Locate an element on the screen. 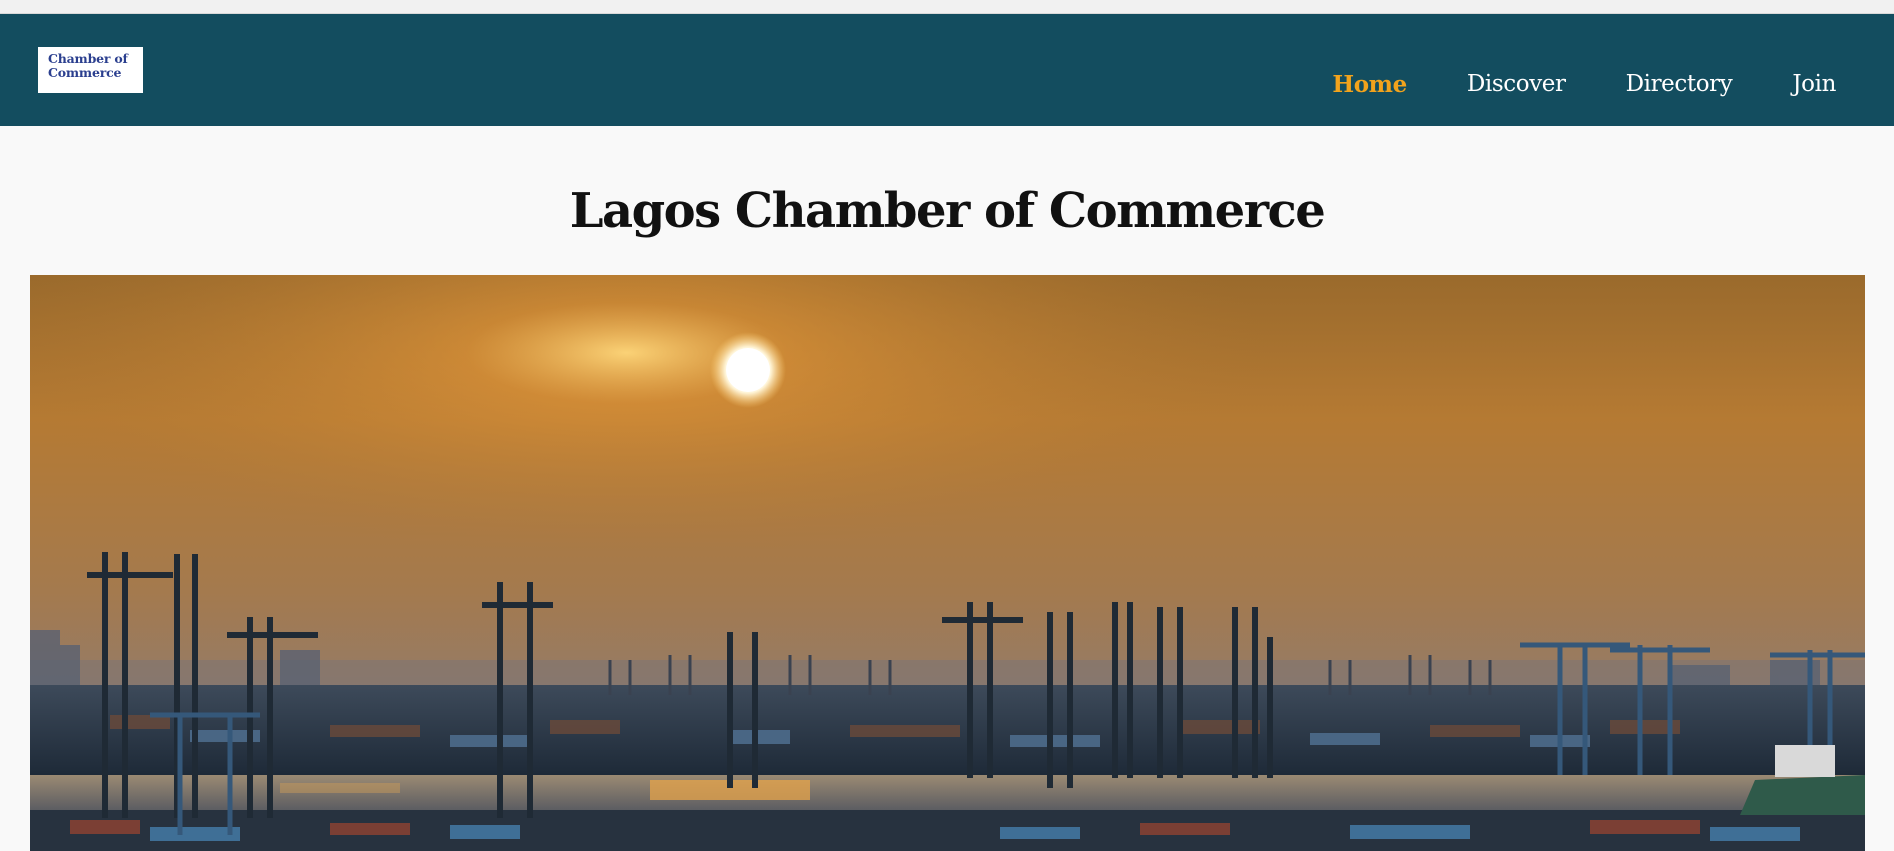  main-nav: Home Discover Directory Join is located at coordinates (1584, 84).